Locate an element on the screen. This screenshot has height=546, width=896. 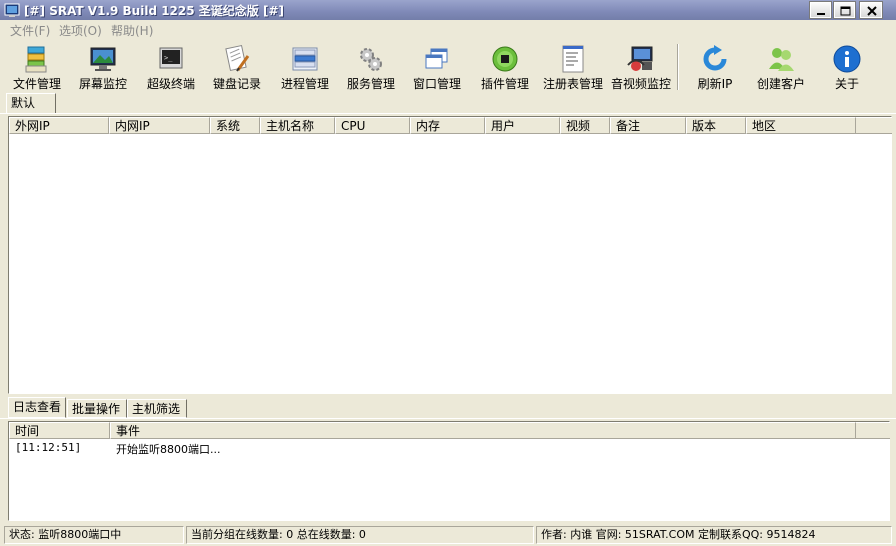
keylogger-icon is located at coordinates (237, 58).